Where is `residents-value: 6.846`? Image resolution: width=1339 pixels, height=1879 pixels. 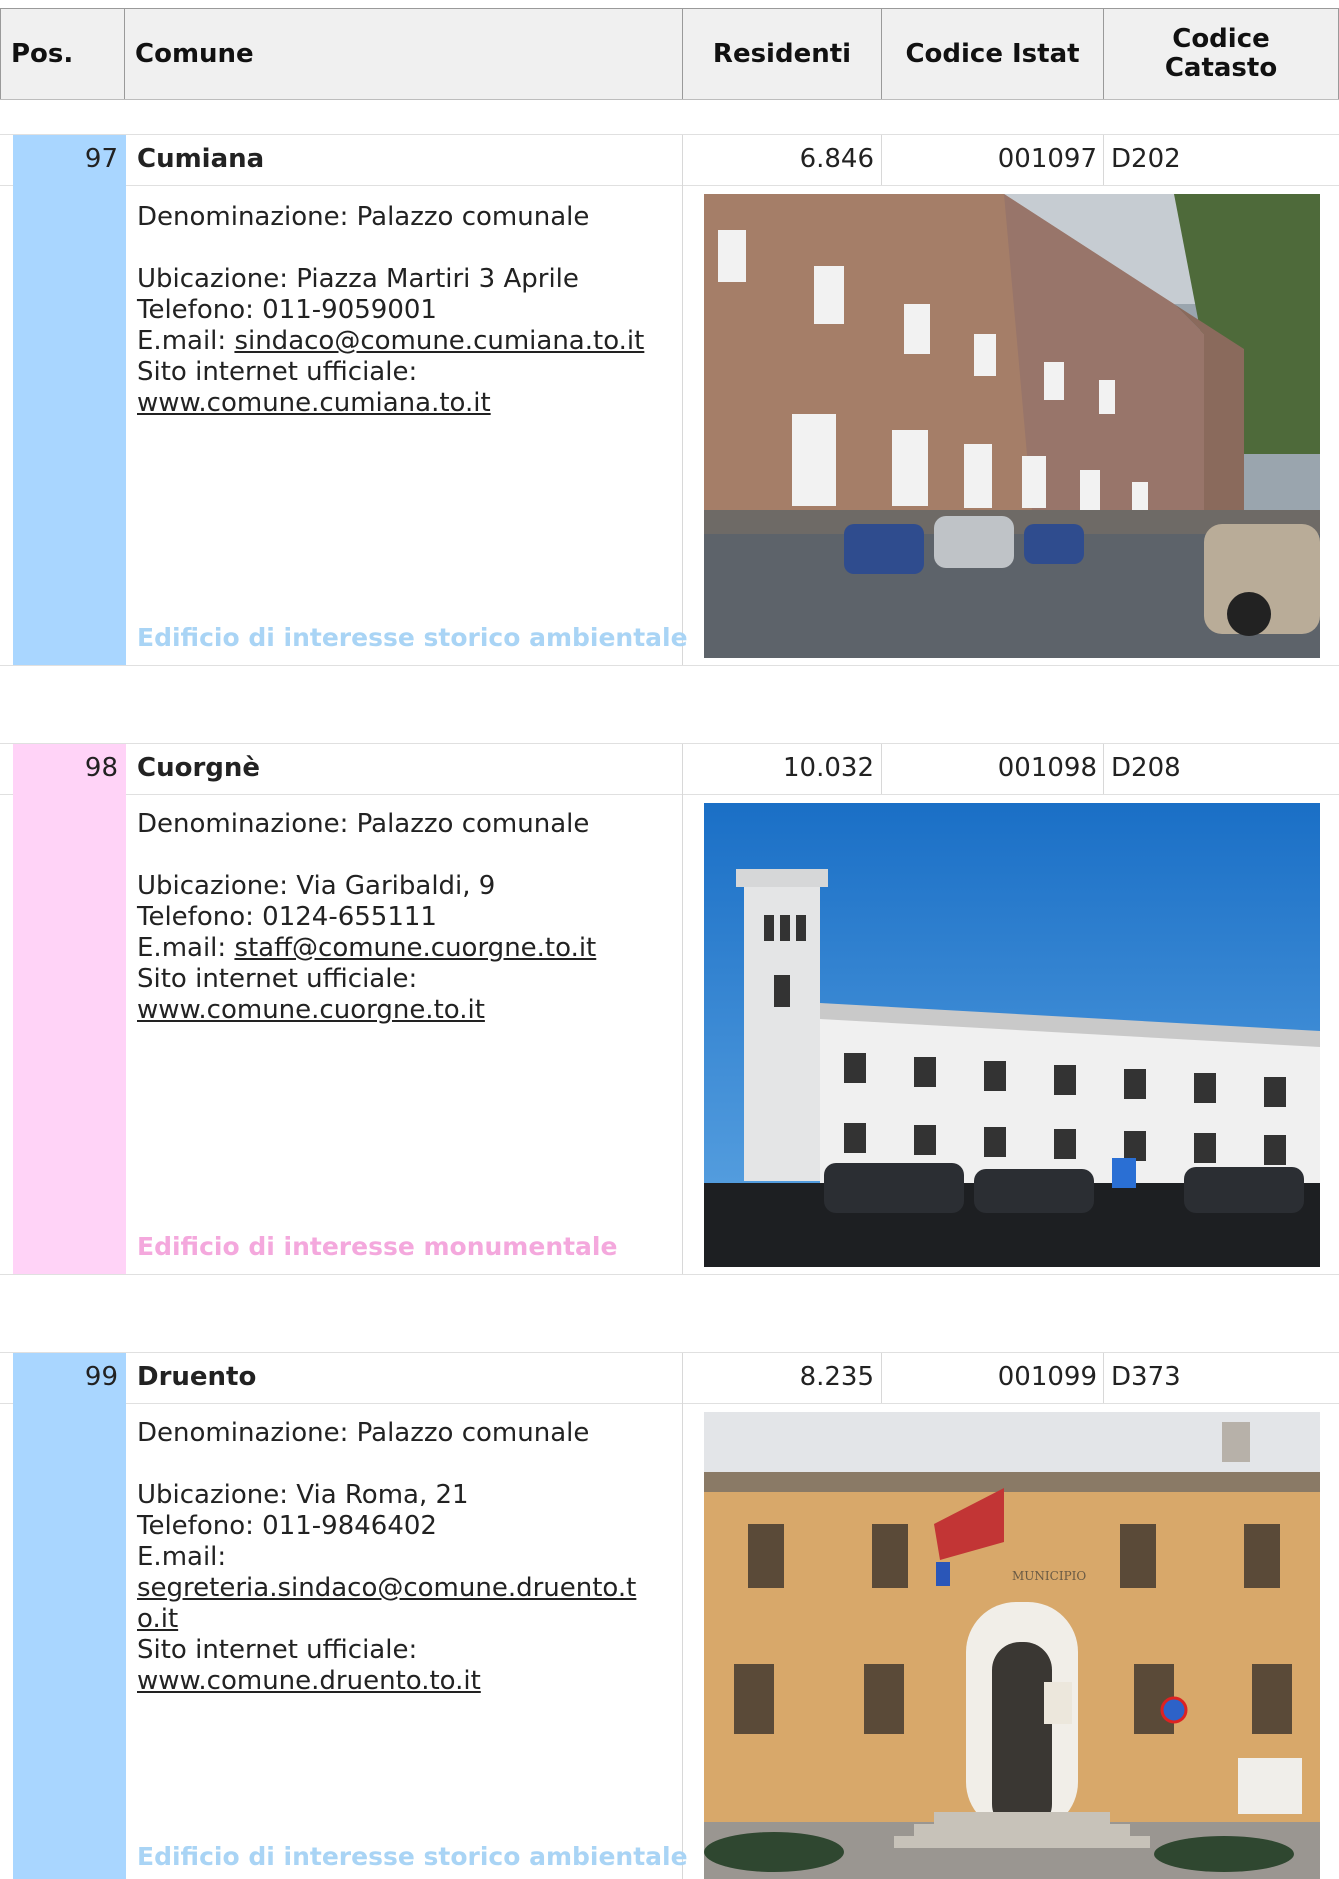
residents-value: 6.846 is located at coordinates (836, 159).